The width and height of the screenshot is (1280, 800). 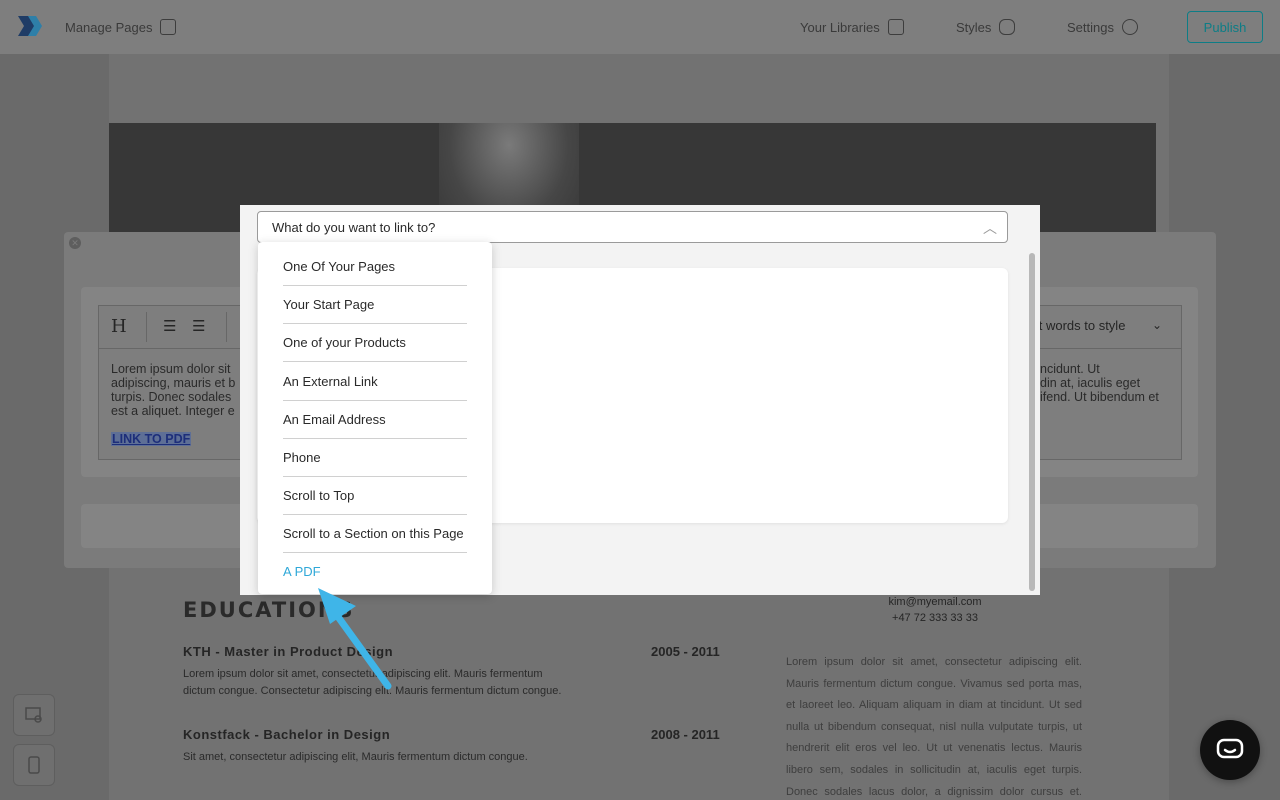 I want to click on mobile-view-button, so click(x=34, y=765).